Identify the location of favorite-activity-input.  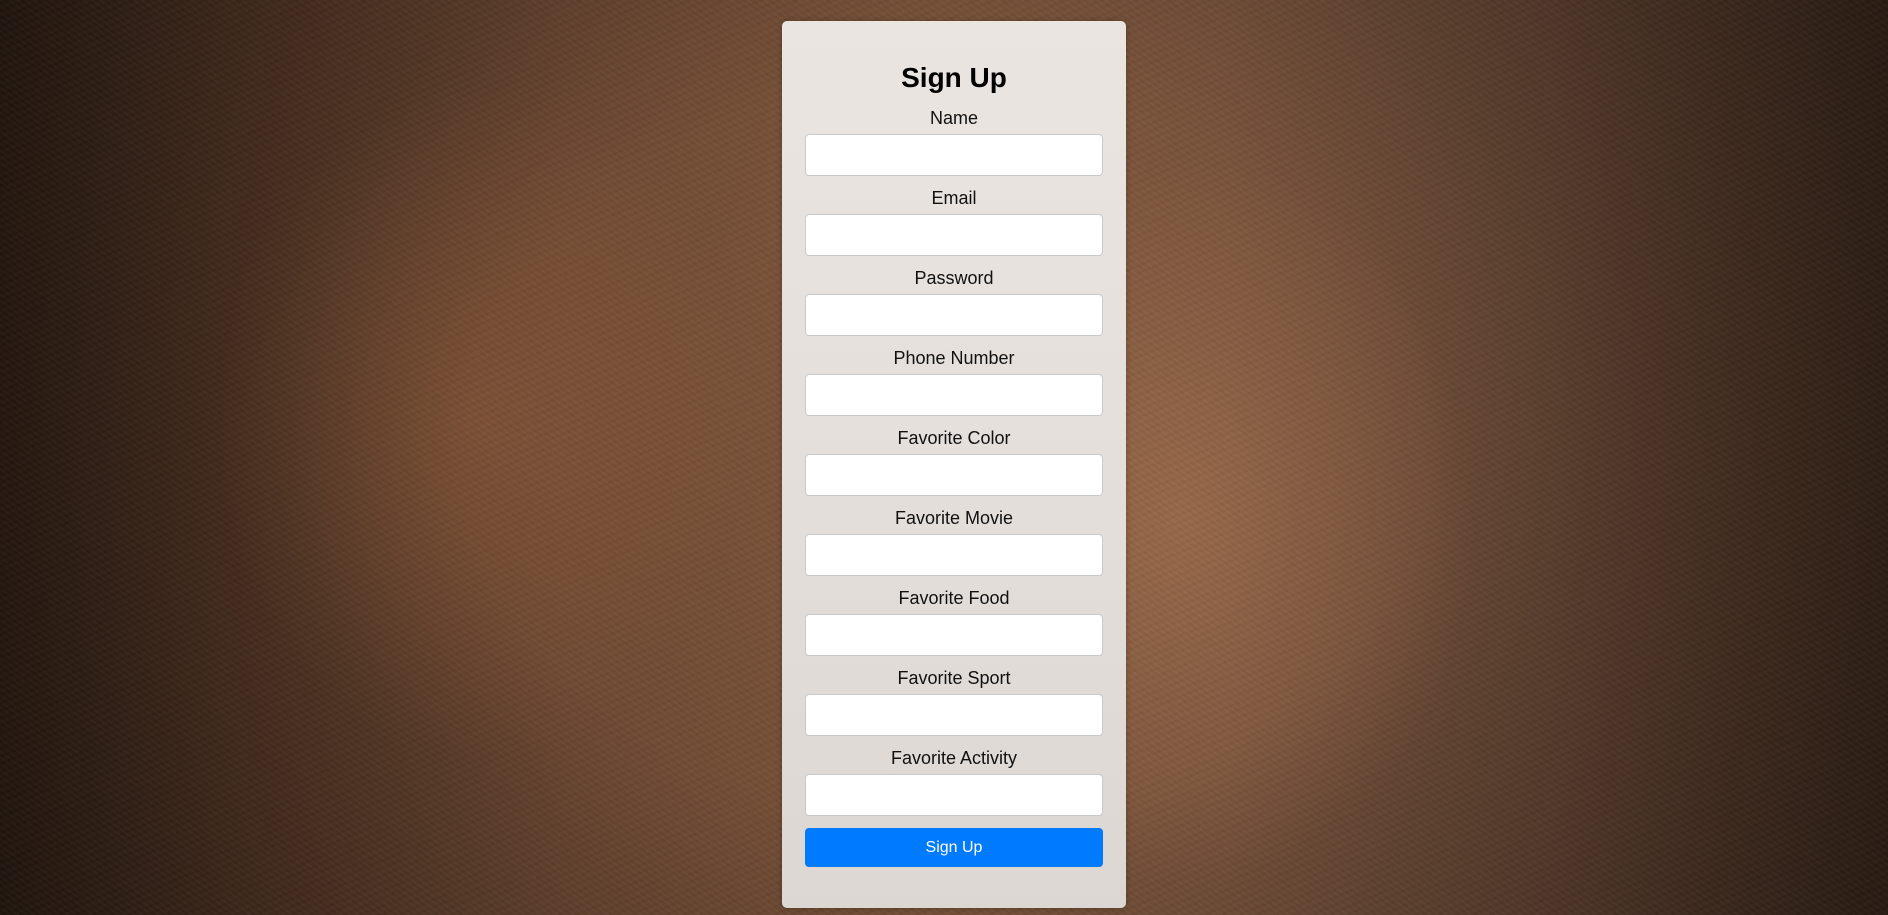
(954, 795).